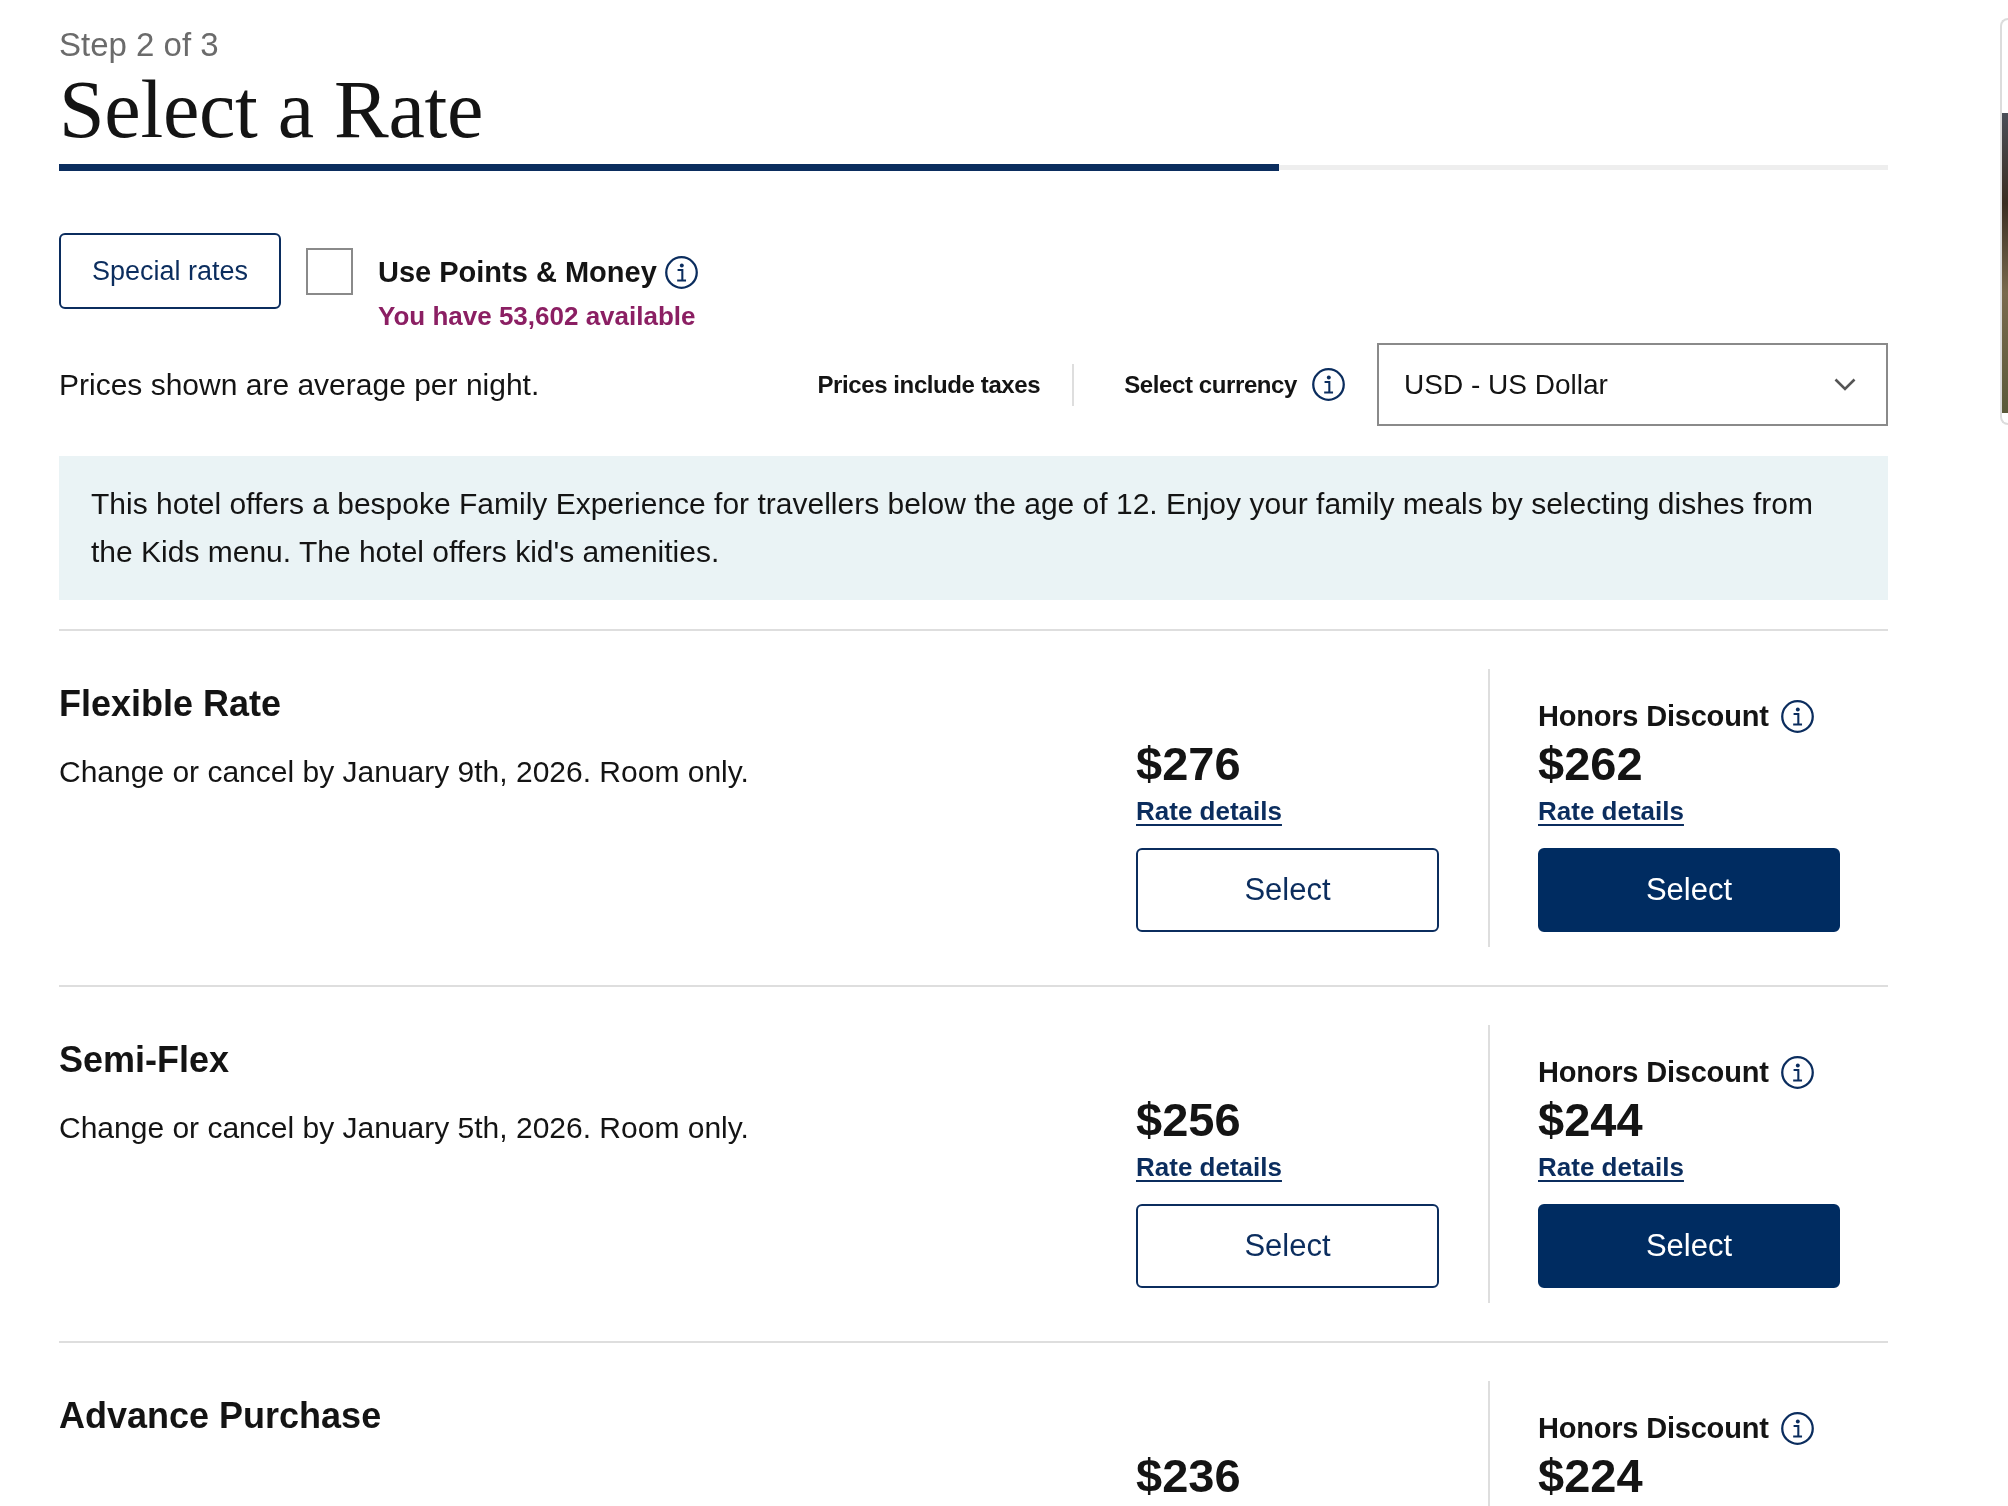 The width and height of the screenshot is (2008, 1506). What do you see at coordinates (171, 704) in the screenshot?
I see `rate-name: Flexible Rate` at bounding box center [171, 704].